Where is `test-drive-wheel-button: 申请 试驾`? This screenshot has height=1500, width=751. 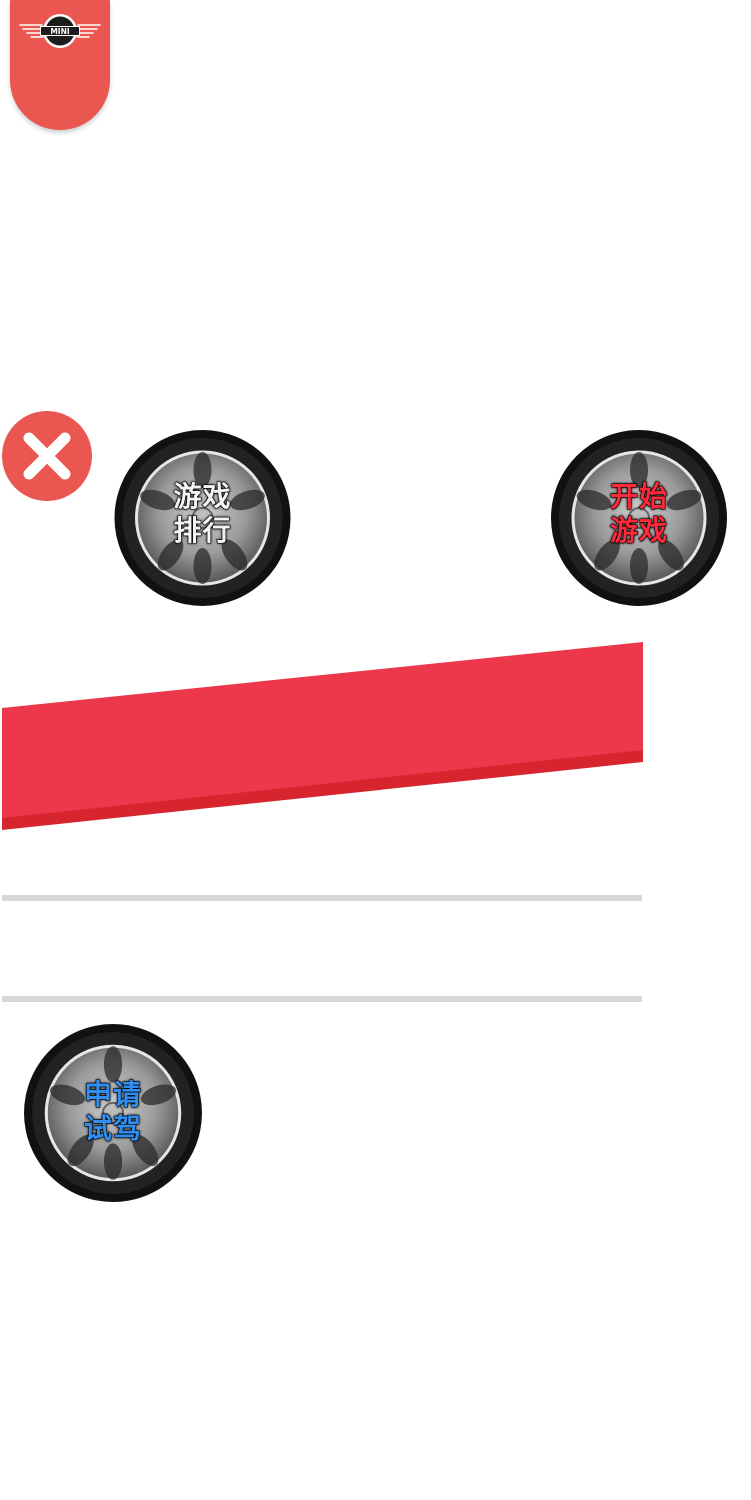
test-drive-wheel-button: 申请 试驾 is located at coordinates (113, 1113).